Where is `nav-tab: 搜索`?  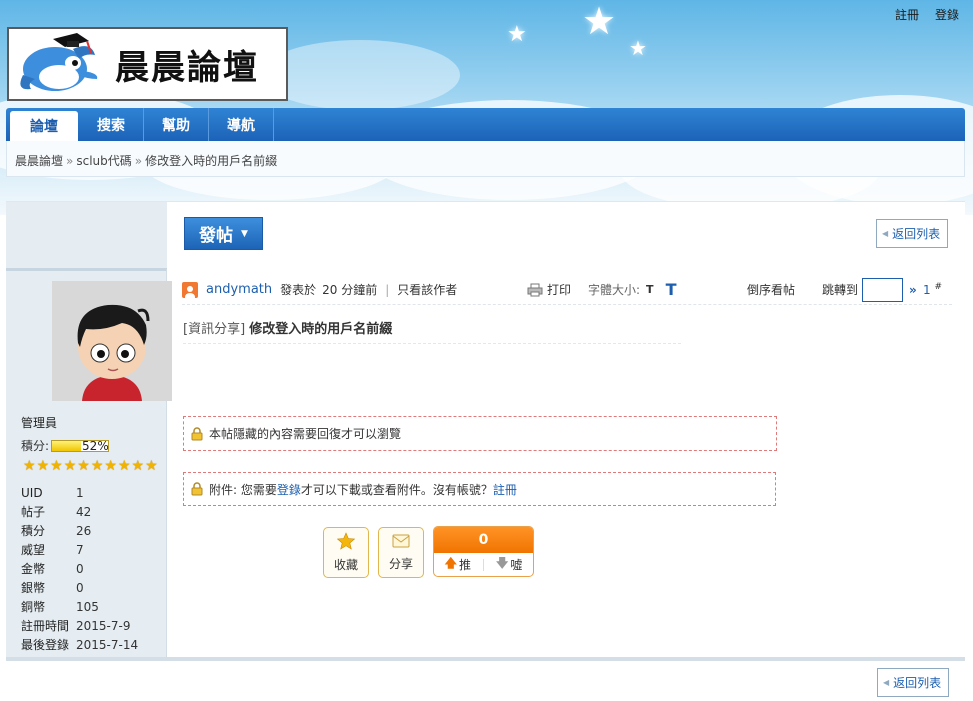
nav-tab: 搜索 is located at coordinates (111, 124).